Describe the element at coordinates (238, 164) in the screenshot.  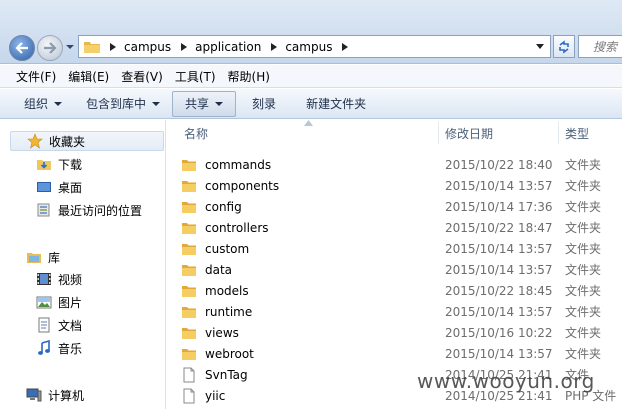
I see `file-name: commands` at that location.